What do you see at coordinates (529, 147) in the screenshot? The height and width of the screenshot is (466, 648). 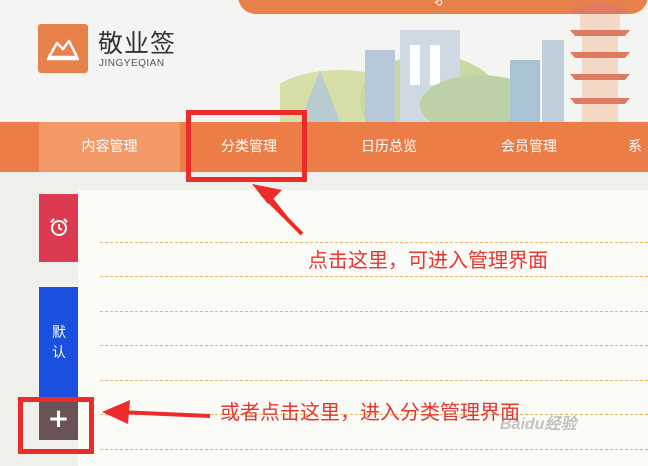 I see `nav-item-members: 会员管理` at bounding box center [529, 147].